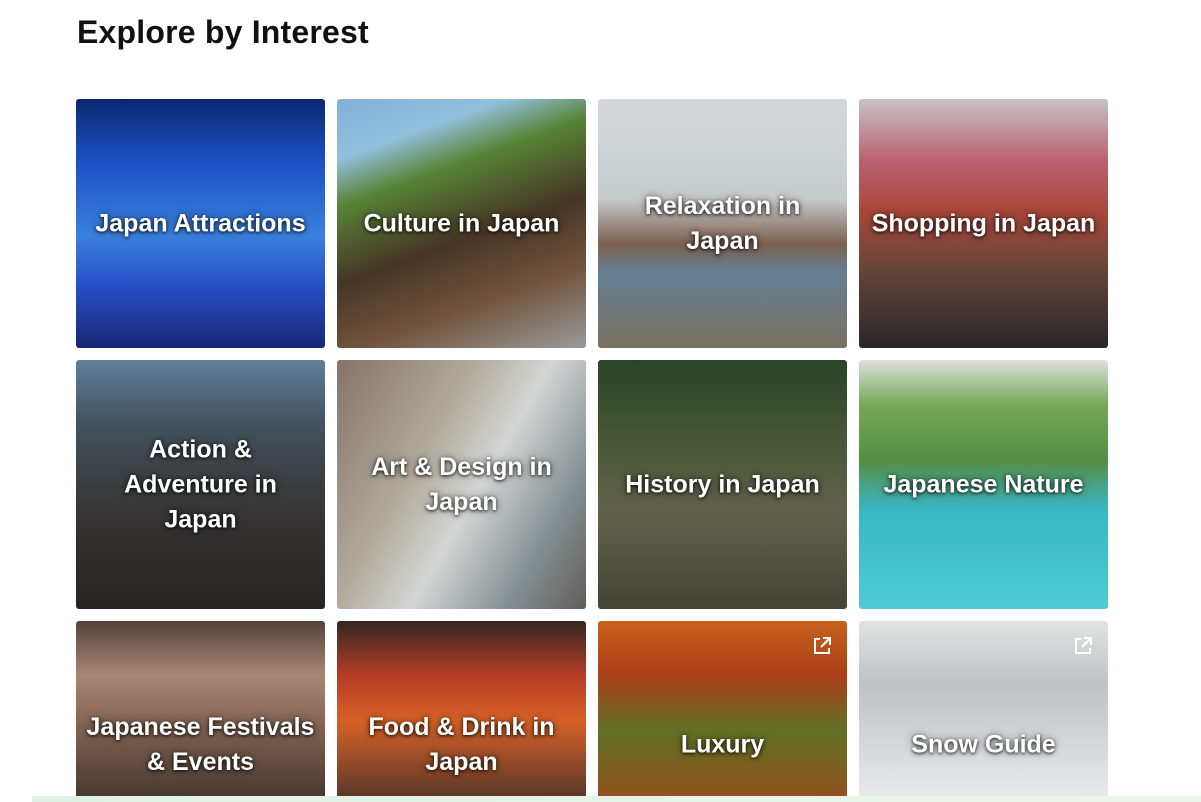 The width and height of the screenshot is (1201, 802). Describe the element at coordinates (722, 711) in the screenshot. I see `tile-luxury: Luxury` at that location.